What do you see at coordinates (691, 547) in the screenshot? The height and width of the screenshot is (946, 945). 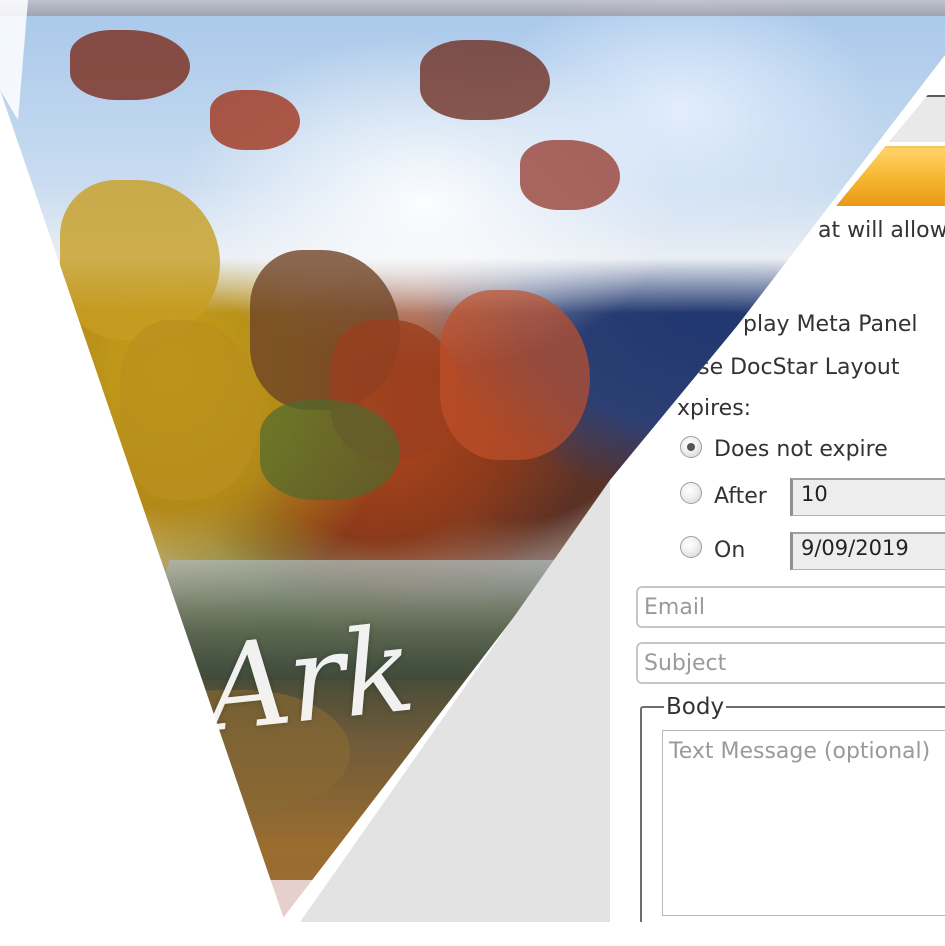 I see `on-radio` at bounding box center [691, 547].